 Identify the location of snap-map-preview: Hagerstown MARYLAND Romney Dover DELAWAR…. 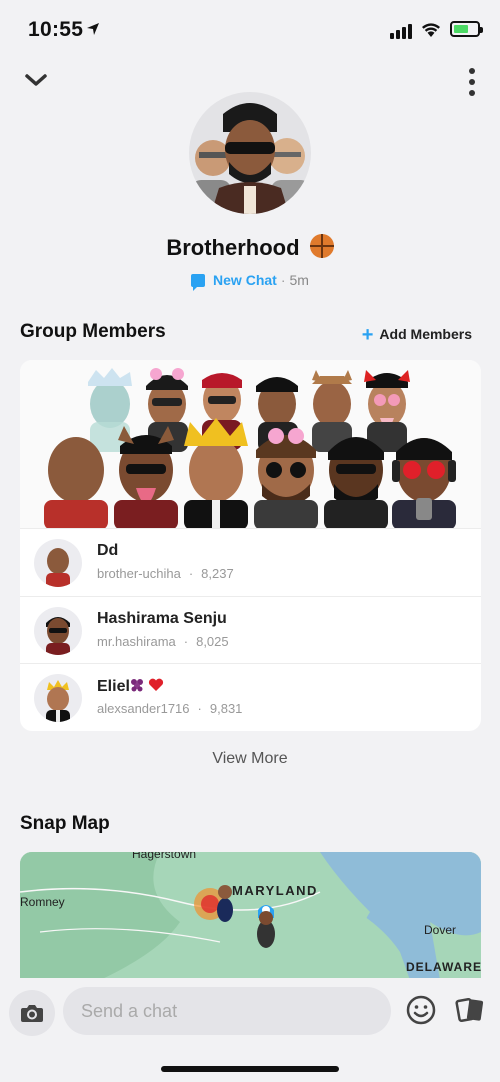
(250, 916).